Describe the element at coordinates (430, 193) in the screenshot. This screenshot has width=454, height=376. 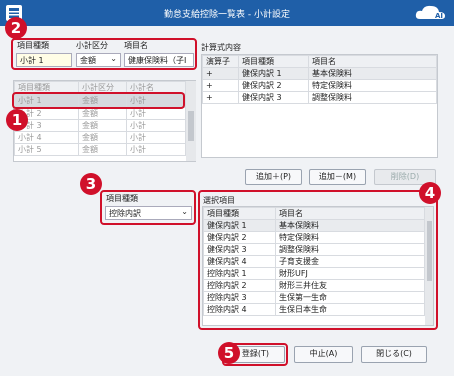
I see `step-badge-4: 4` at that location.